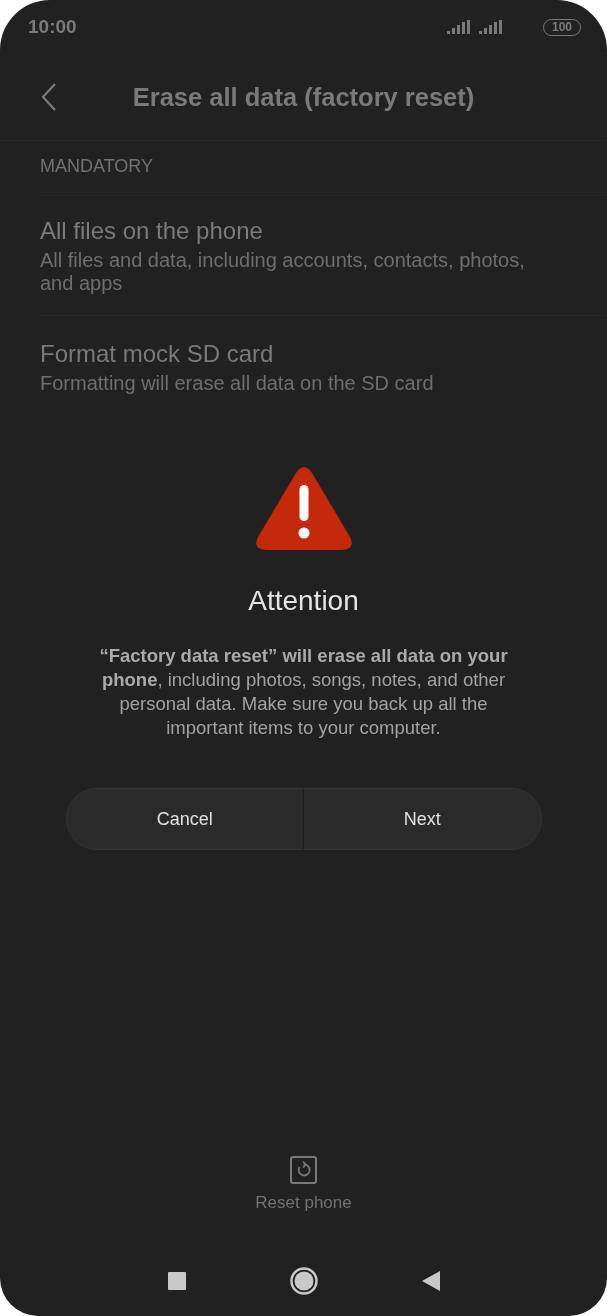 This screenshot has height=1316, width=607. I want to click on option-title: Format mock SD card, so click(157, 354).